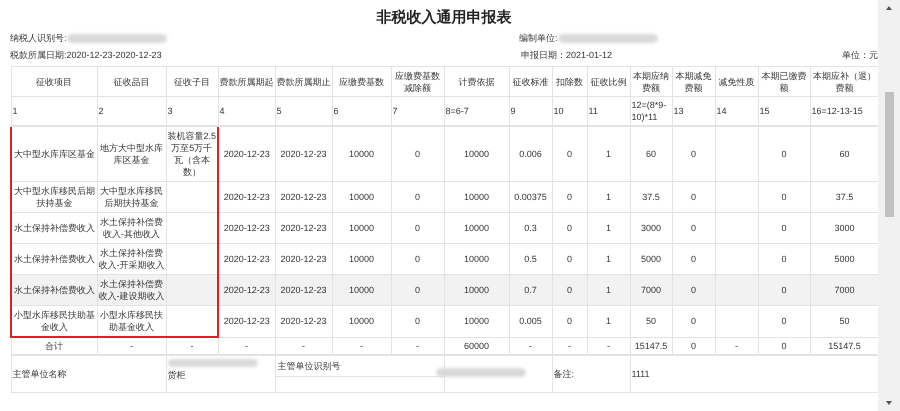 This screenshot has height=411, width=900. Describe the element at coordinates (844, 154) in the screenshot. I see `table-cell: 60` at that location.